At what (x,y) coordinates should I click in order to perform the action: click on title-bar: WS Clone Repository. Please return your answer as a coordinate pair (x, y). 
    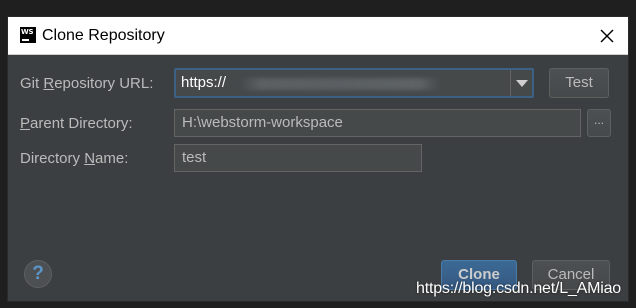
    Looking at the image, I should click on (318, 36).